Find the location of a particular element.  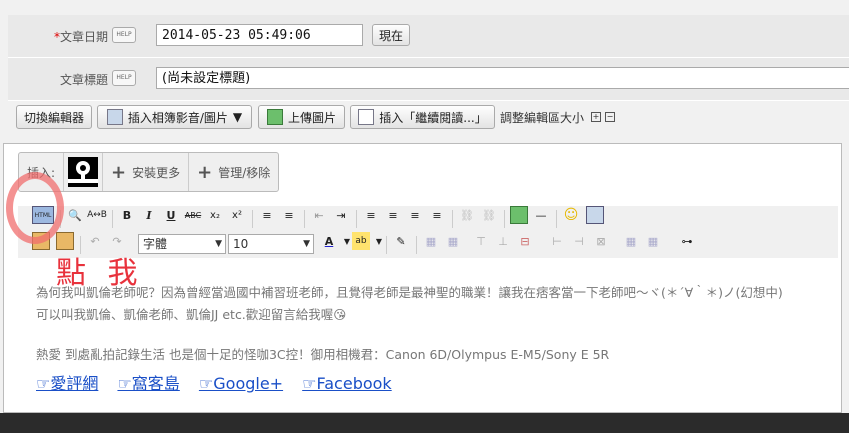

resize-label: 調整編輯區大小 is located at coordinates (542, 118).